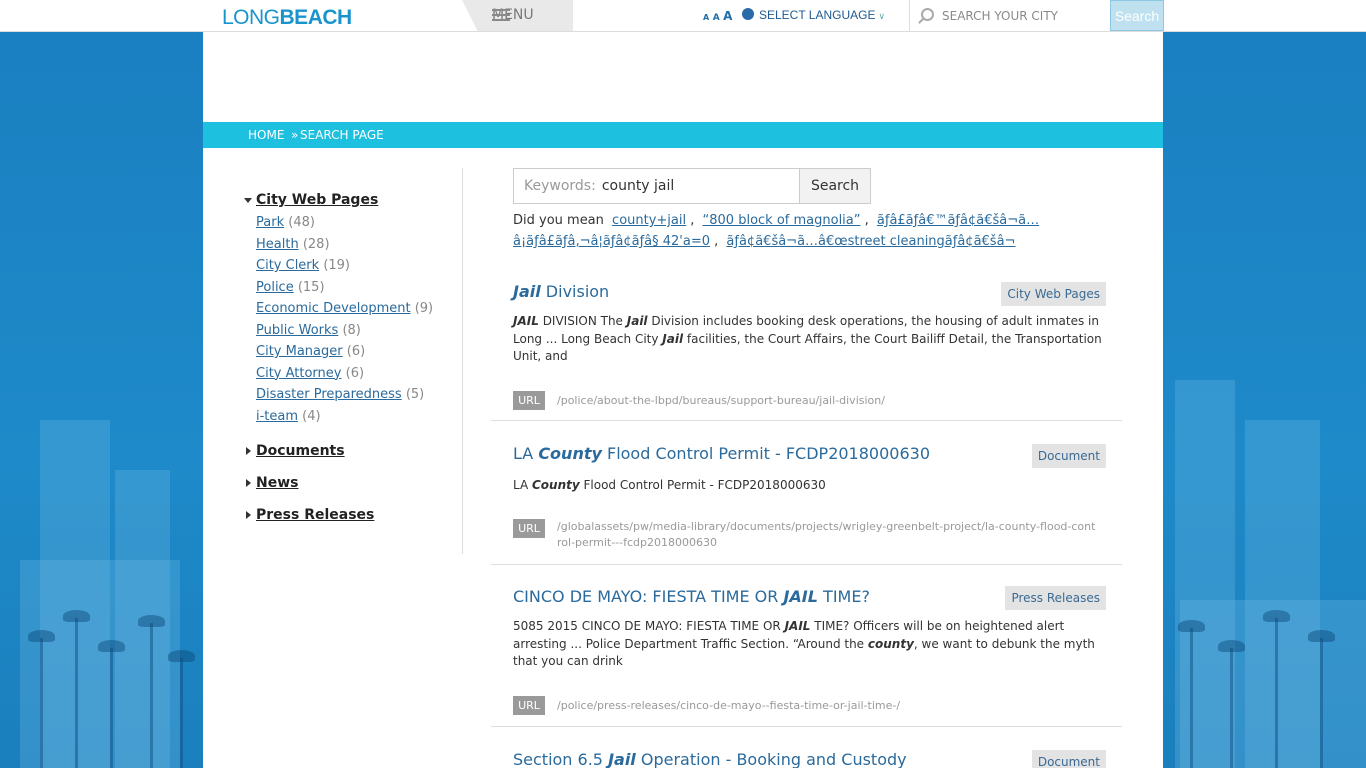  I want to click on suggestion-link: county+jail, so click(649, 220).